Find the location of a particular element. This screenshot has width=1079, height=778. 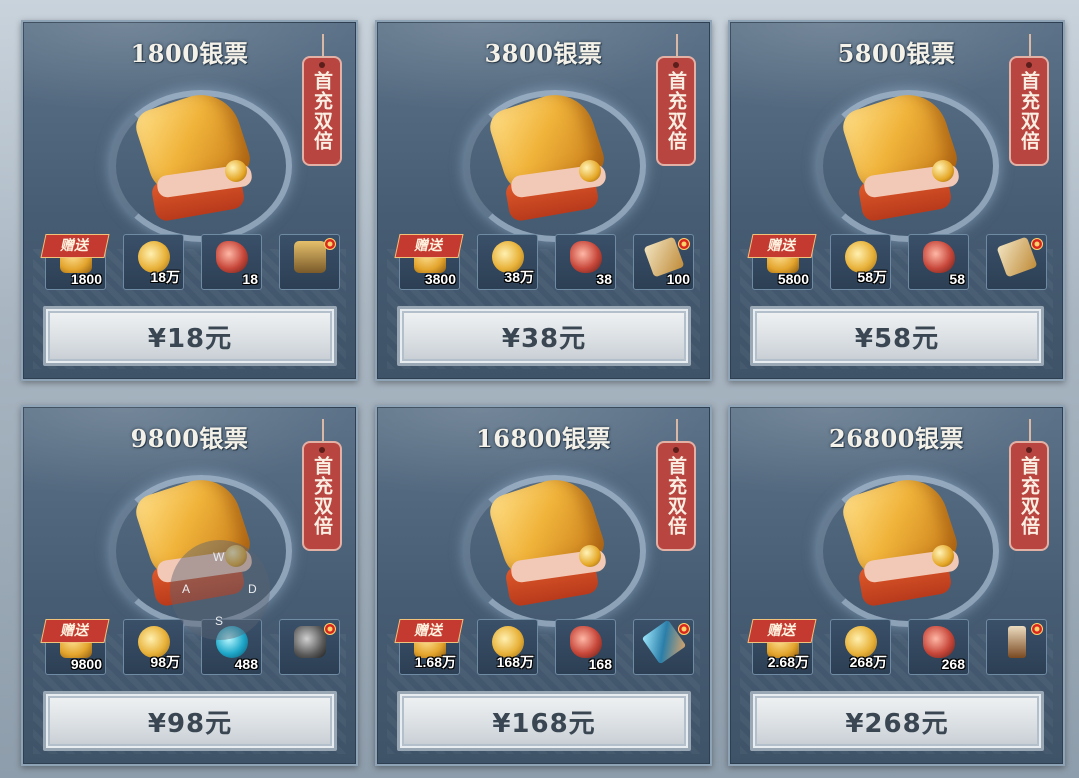

buy-button: ¥18元 is located at coordinates (190, 336).